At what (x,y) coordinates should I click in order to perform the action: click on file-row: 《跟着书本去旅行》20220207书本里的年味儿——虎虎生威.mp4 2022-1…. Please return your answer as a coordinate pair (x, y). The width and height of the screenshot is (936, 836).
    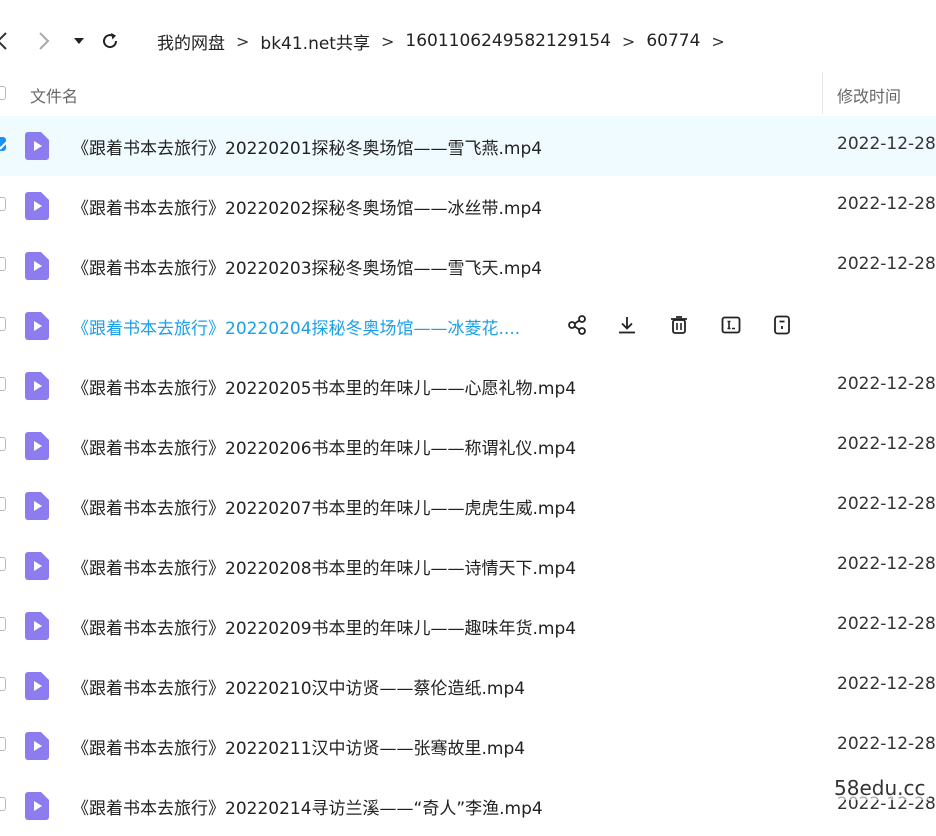
    Looking at the image, I should click on (468, 506).